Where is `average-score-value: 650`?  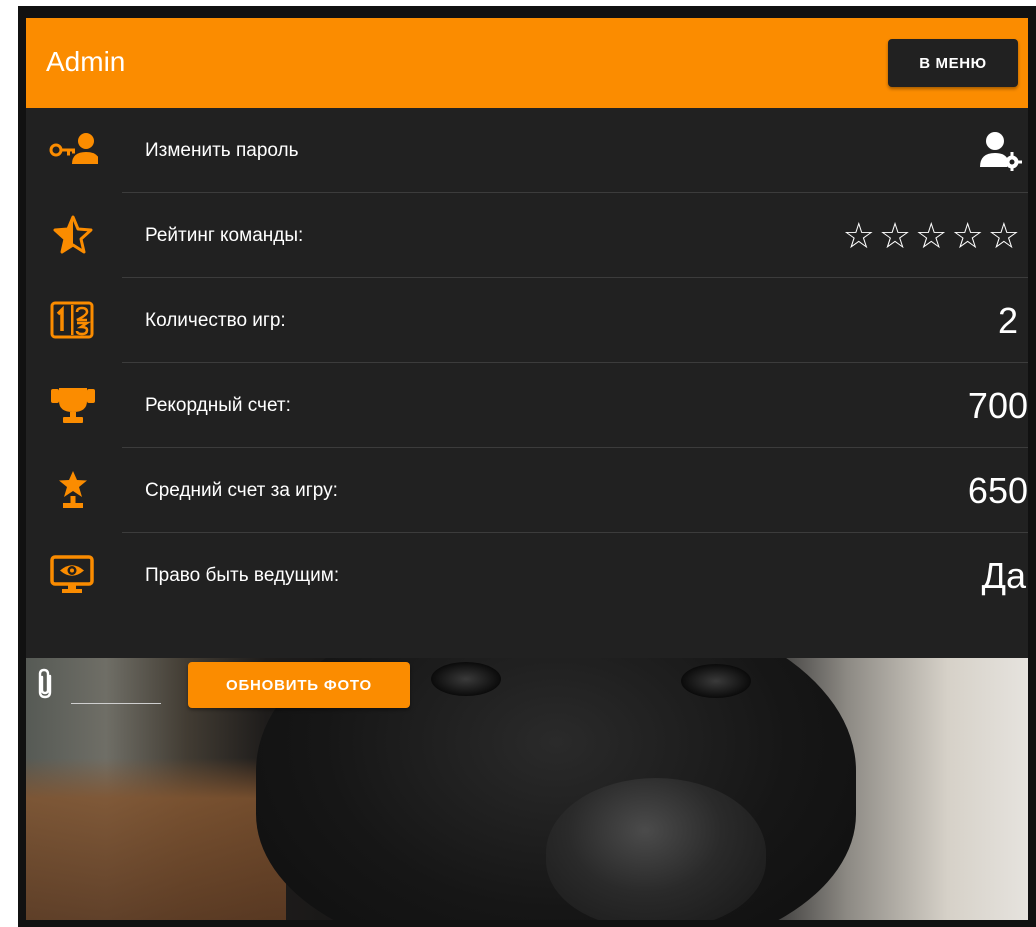
average-score-value: 650 is located at coordinates (997, 490).